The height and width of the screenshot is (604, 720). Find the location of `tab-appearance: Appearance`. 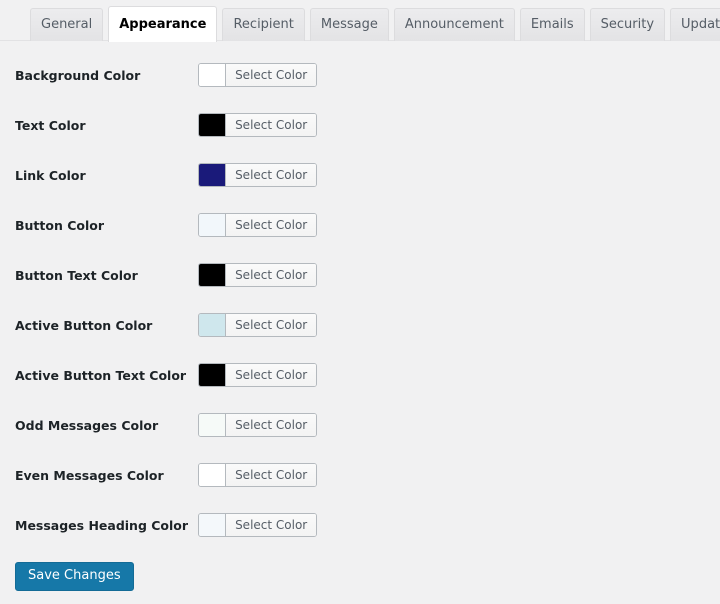

tab-appearance: Appearance is located at coordinates (163, 24).